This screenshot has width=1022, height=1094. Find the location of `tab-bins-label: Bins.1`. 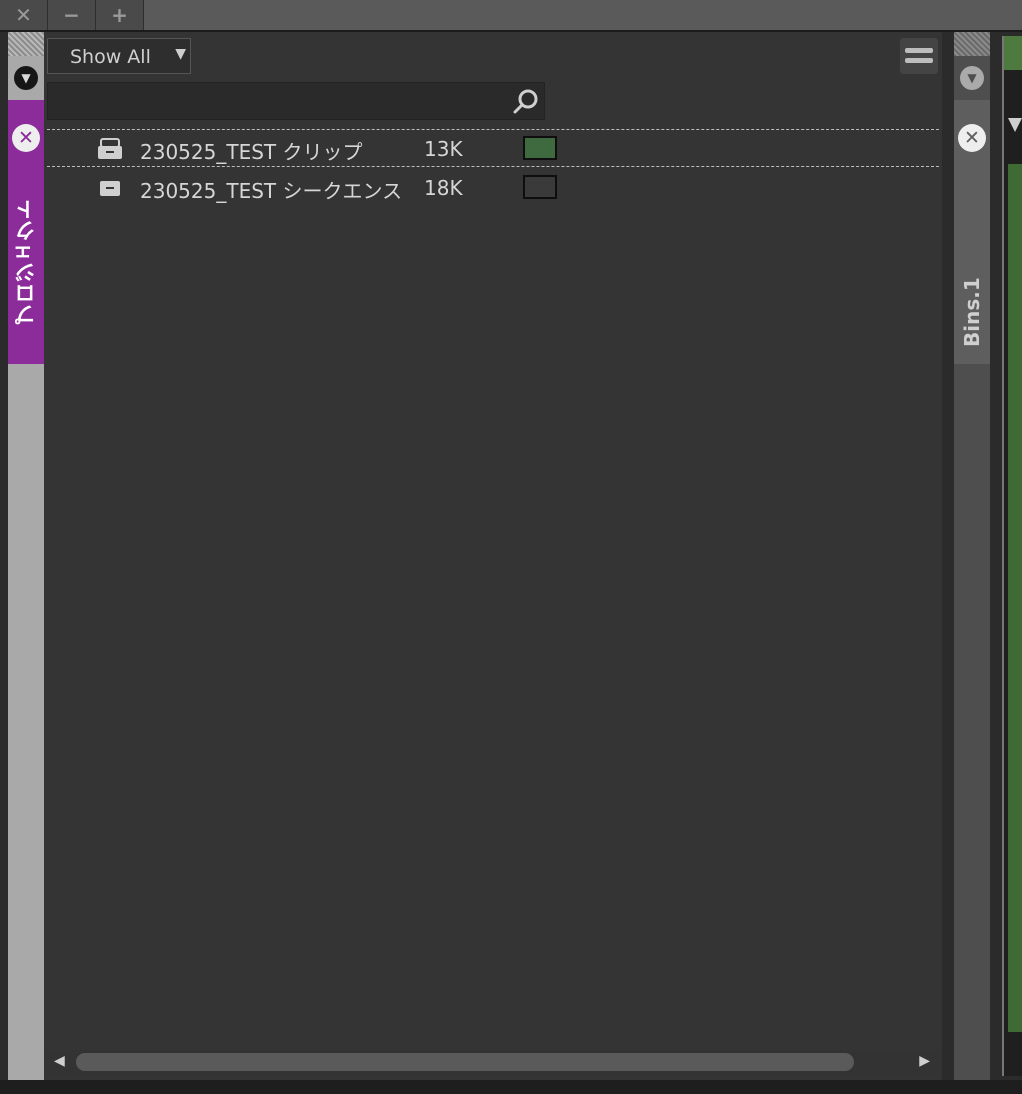

tab-bins-label: Bins.1 is located at coordinates (972, 312).